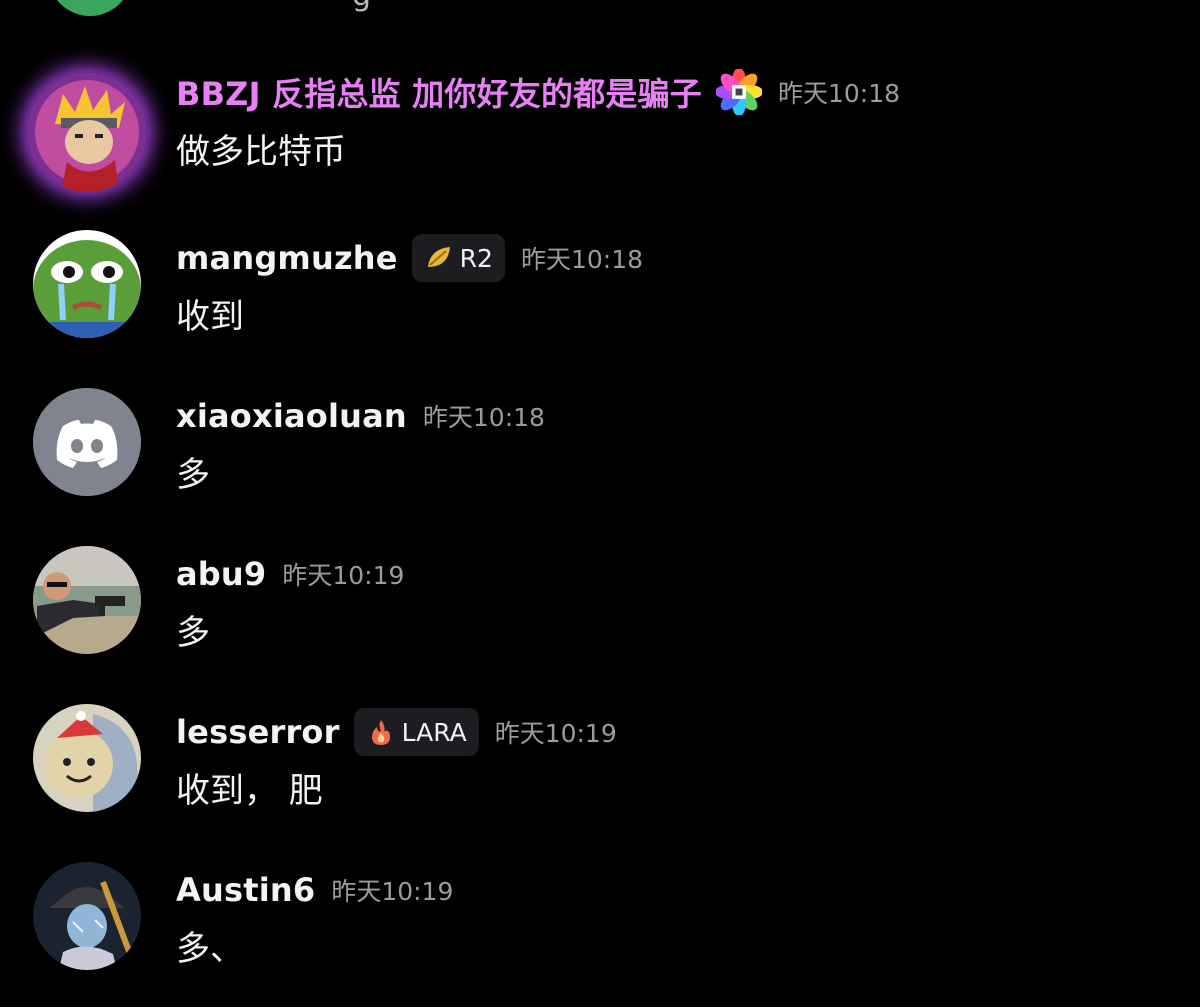 Image resolution: width=1200 pixels, height=1007 pixels. I want to click on flame-icon, so click(380, 732).